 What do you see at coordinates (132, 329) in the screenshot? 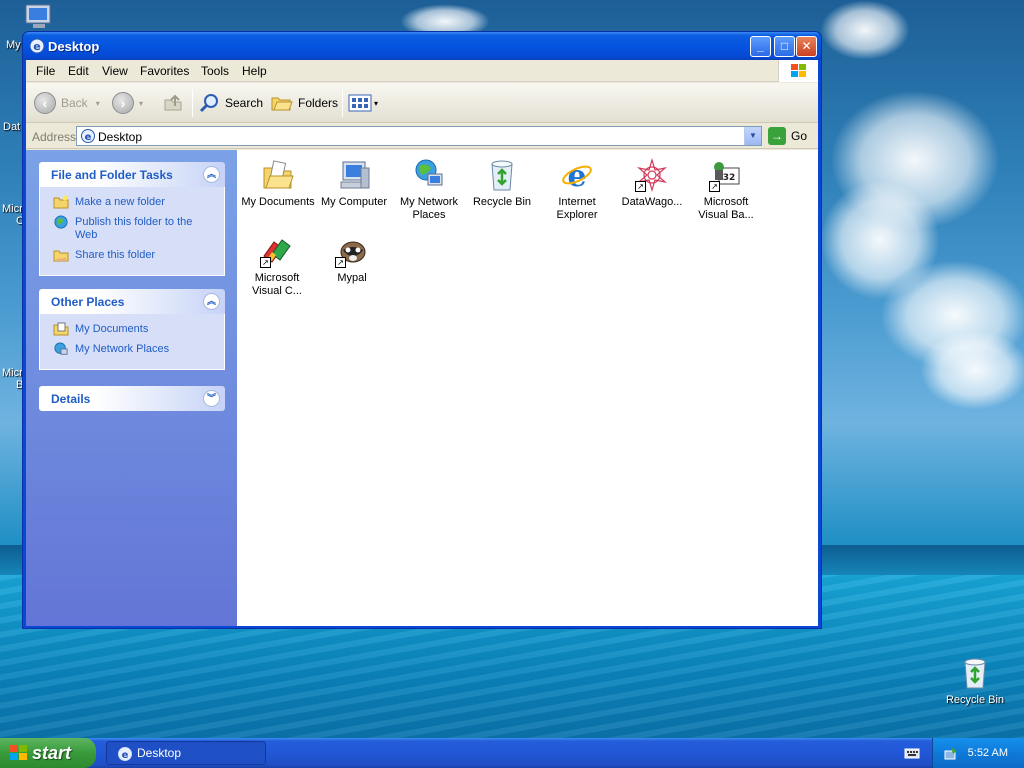
I see `place-my-documents: My Documents` at bounding box center [132, 329].